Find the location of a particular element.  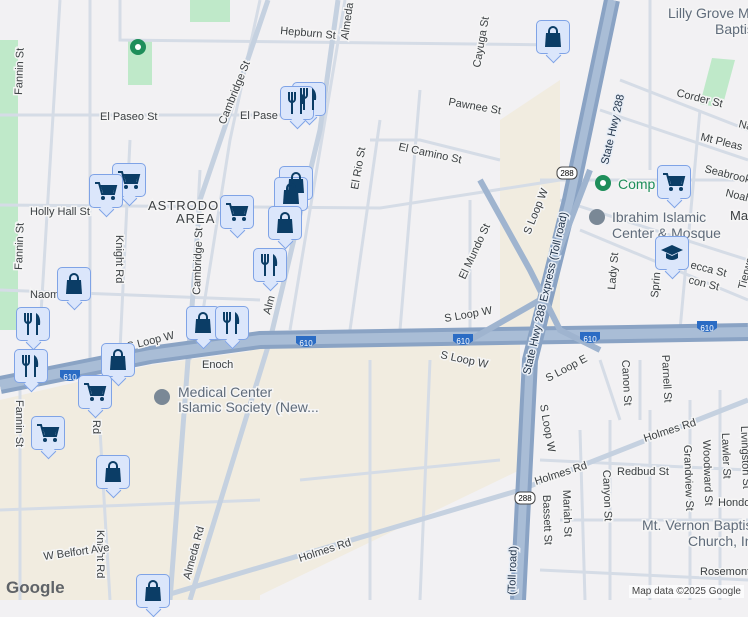

street-label: Tierwester is located at coordinates (742, 264).